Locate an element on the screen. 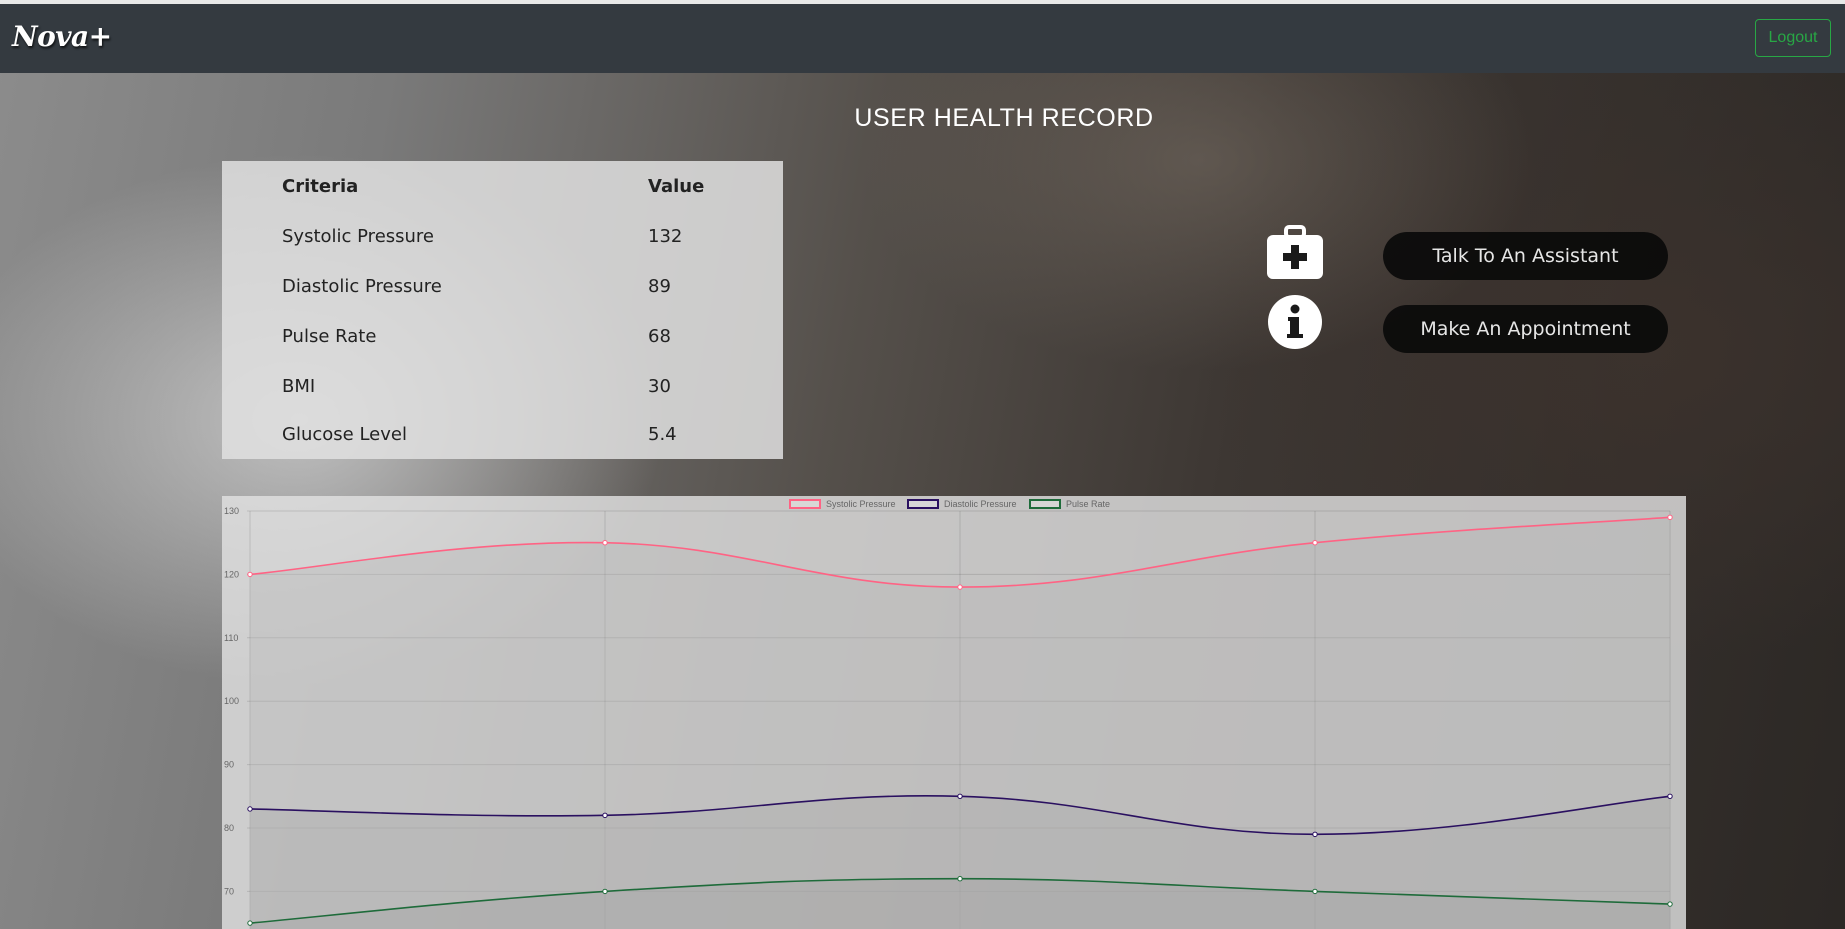 This screenshot has height=929, width=1845. criteria-cell: Systolic Pressure is located at coordinates (358, 236).